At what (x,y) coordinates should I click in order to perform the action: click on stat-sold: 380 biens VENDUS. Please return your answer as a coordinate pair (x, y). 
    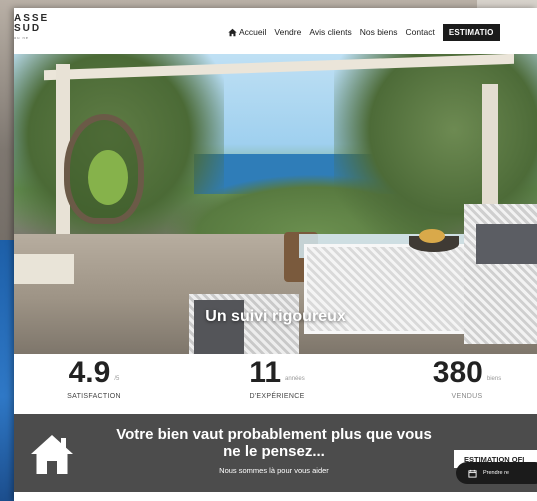
    Looking at the image, I should click on (467, 378).